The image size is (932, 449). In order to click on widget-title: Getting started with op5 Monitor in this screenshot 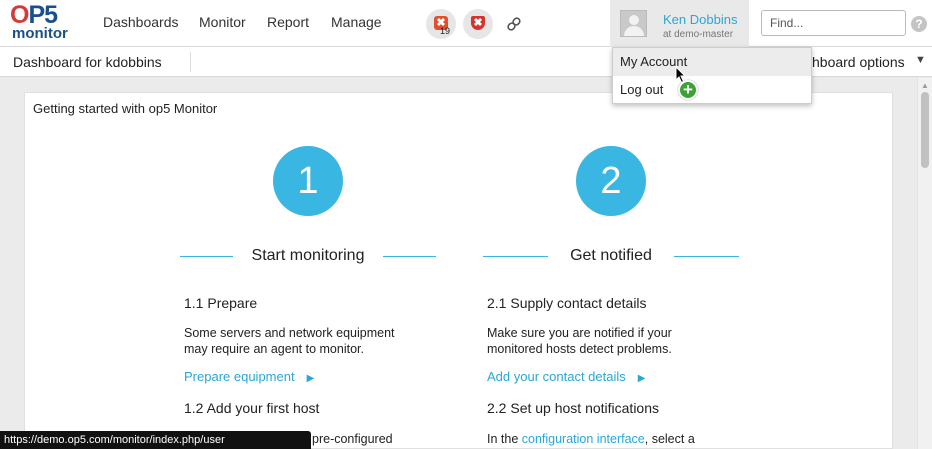, I will do `click(125, 108)`.